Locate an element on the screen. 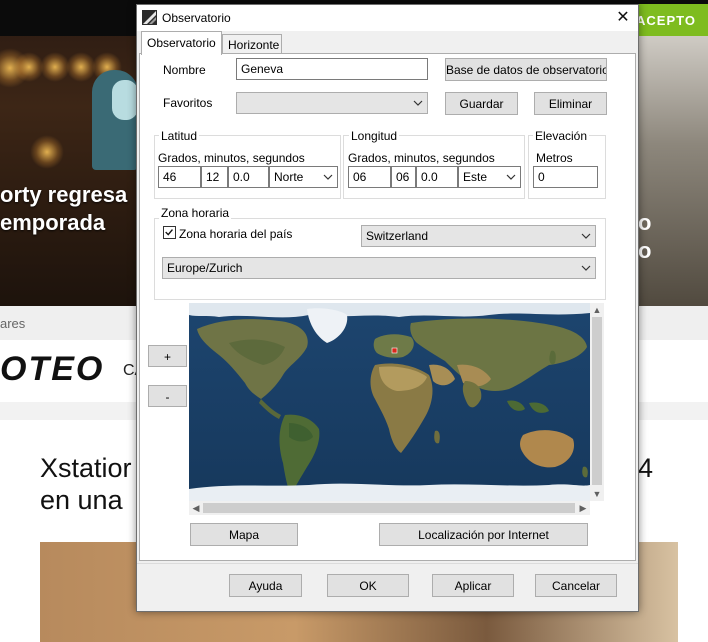 This screenshot has width=708, height=642. name-label: Nombre is located at coordinates (184, 70).